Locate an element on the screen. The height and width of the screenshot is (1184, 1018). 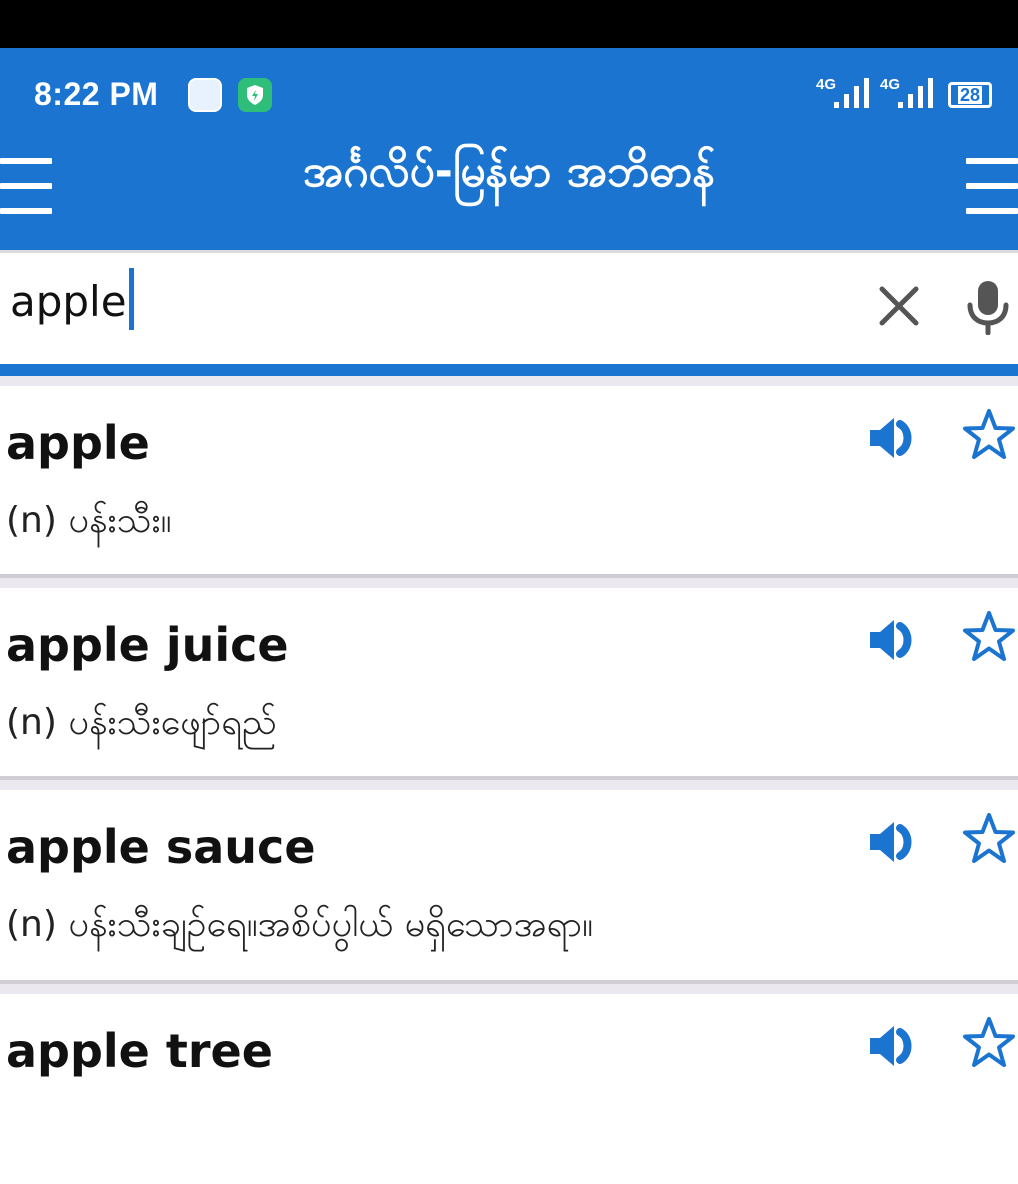
entry-definition: (n) ပန်းသီး။ is located at coordinates (89, 520).